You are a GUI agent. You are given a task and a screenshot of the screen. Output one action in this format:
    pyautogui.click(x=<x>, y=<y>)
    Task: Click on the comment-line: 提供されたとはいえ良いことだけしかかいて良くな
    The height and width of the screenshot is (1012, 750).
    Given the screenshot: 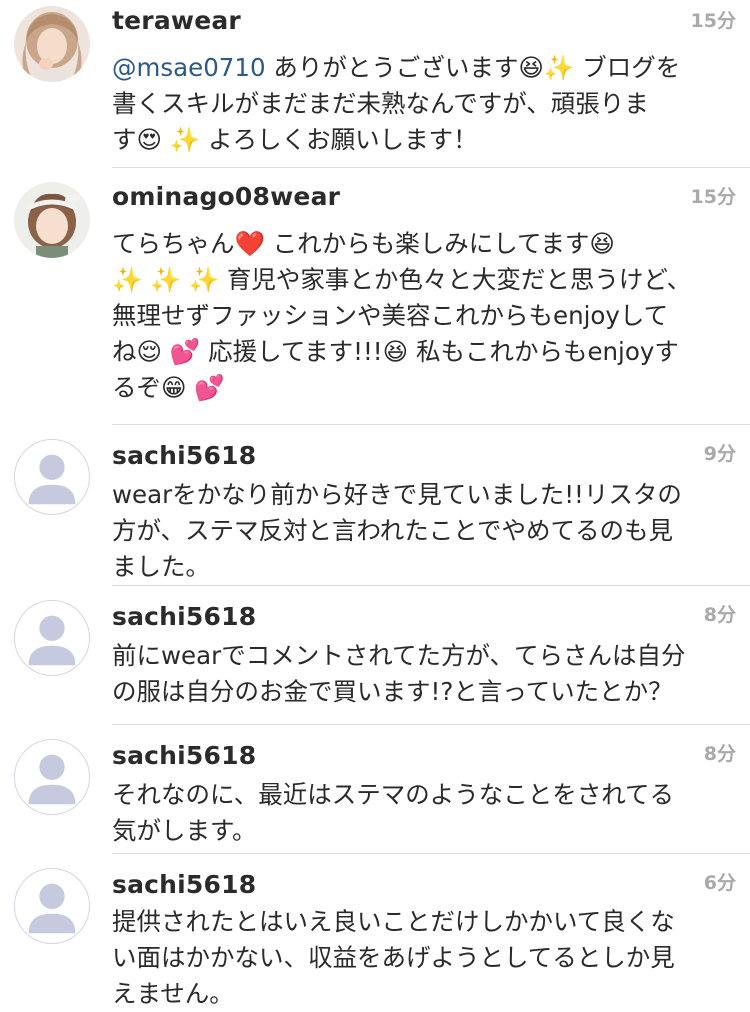 What is the action you would take?
    pyautogui.click(x=393, y=921)
    